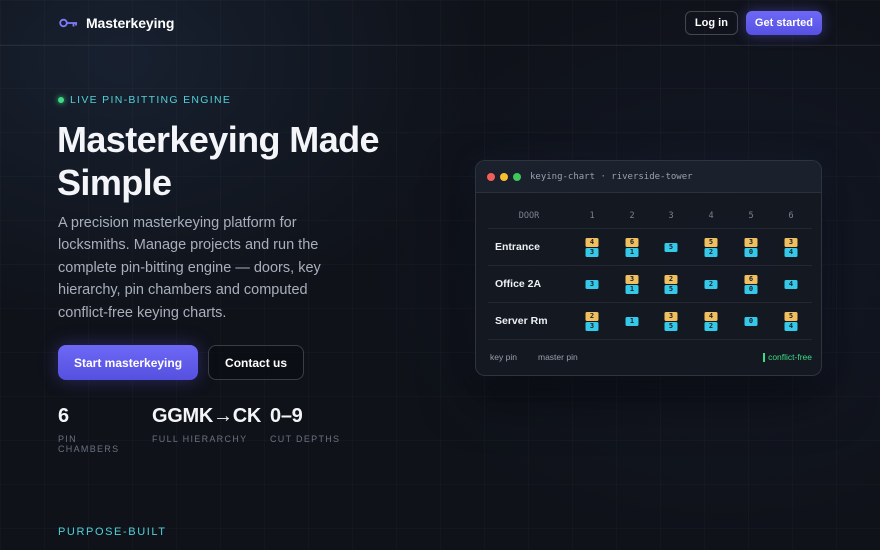 This screenshot has height=550, width=880. I want to click on hero-eyebrow: LIVE PIN-BITTING ENGINE, so click(144, 100).